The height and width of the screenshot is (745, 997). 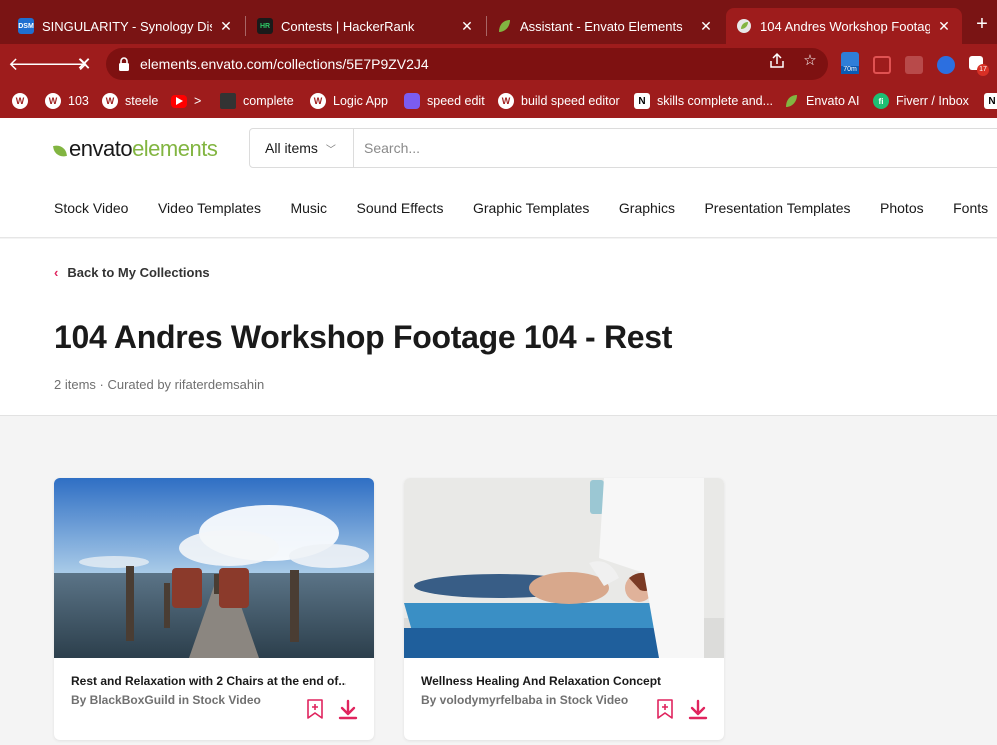 What do you see at coordinates (179, 101) in the screenshot?
I see `youtube-icon` at bounding box center [179, 101].